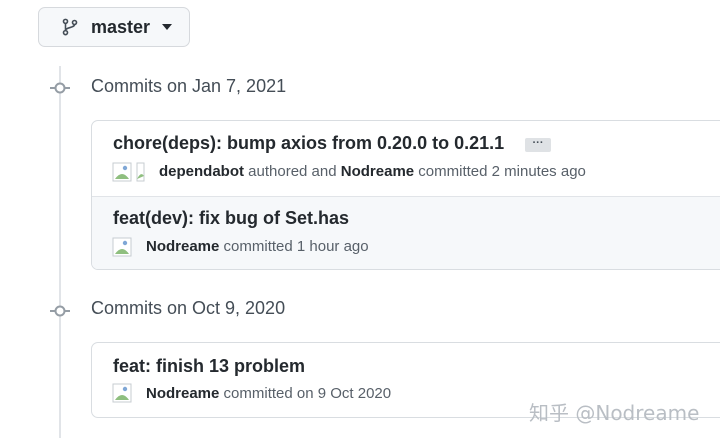  I want to click on committed-text: committed 2 minutes ago, so click(502, 171).